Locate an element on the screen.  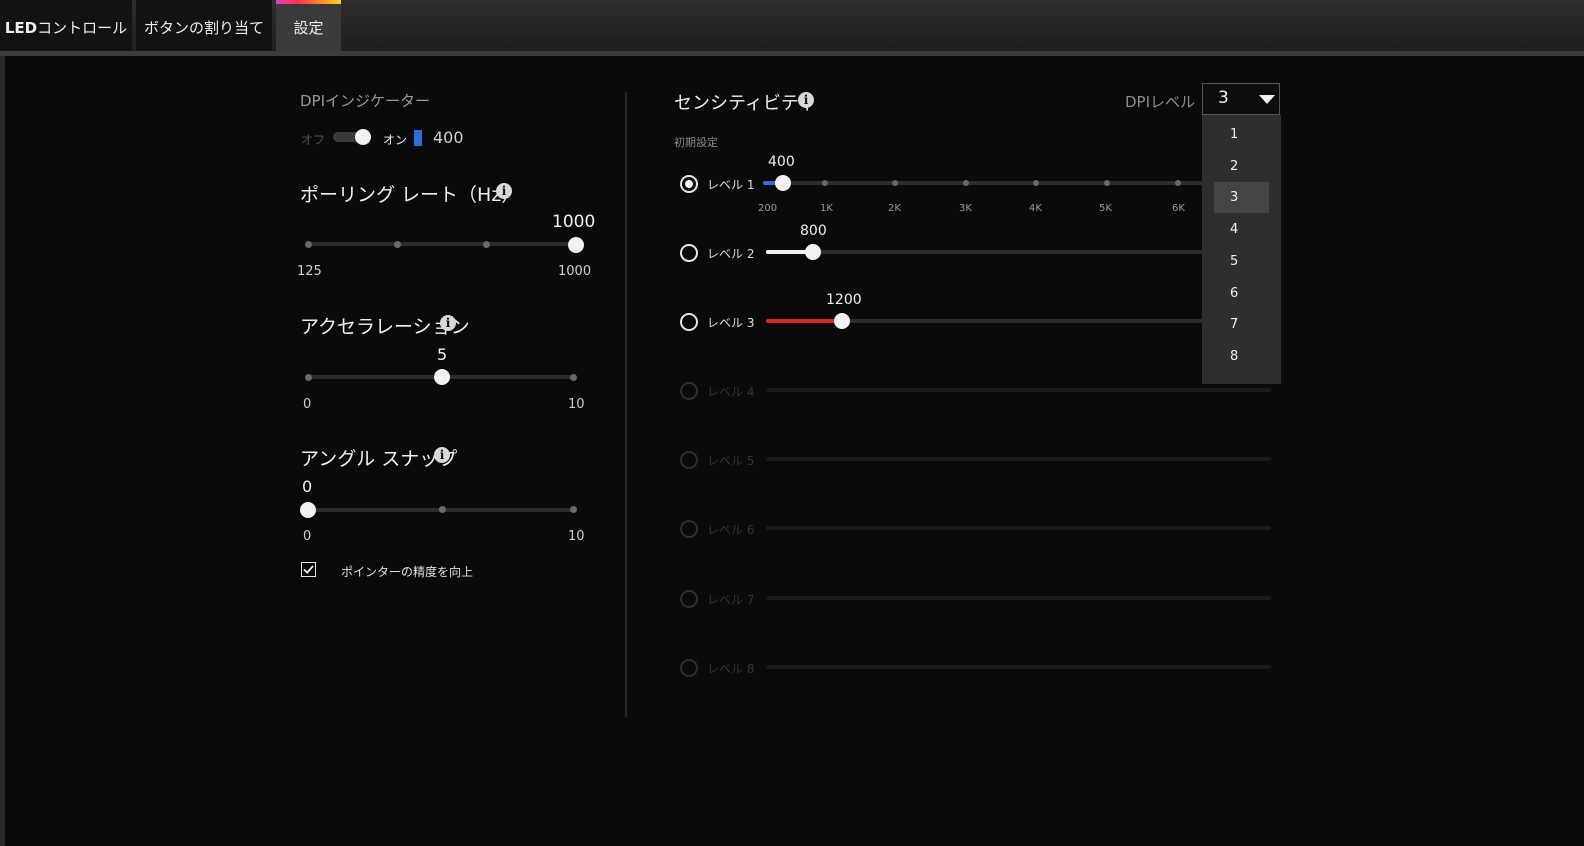
polling-rate-track is located at coordinates (442, 244).